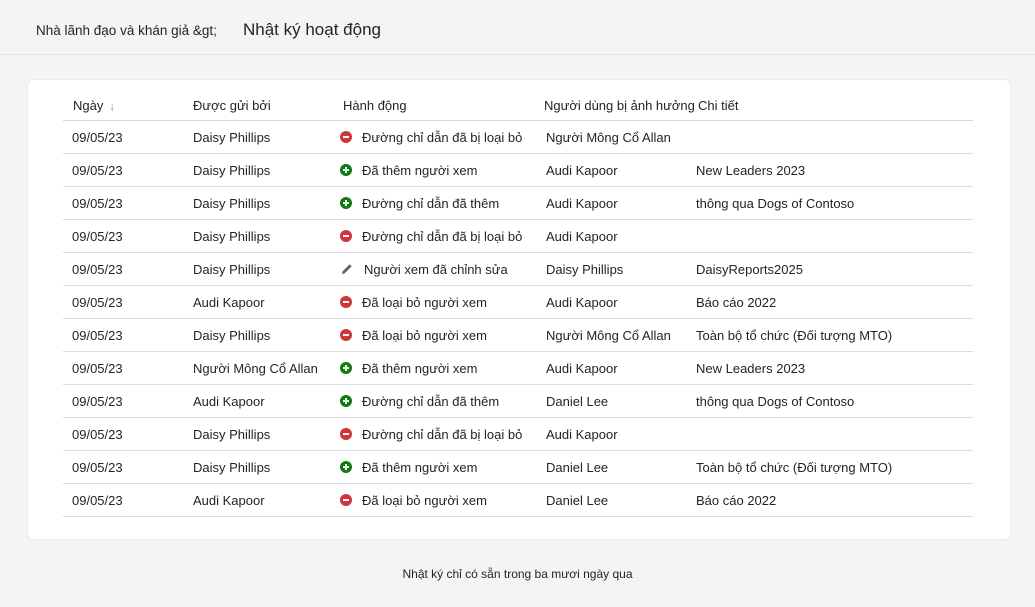  I want to click on column-header-date: Ngày ↓, so click(94, 105).